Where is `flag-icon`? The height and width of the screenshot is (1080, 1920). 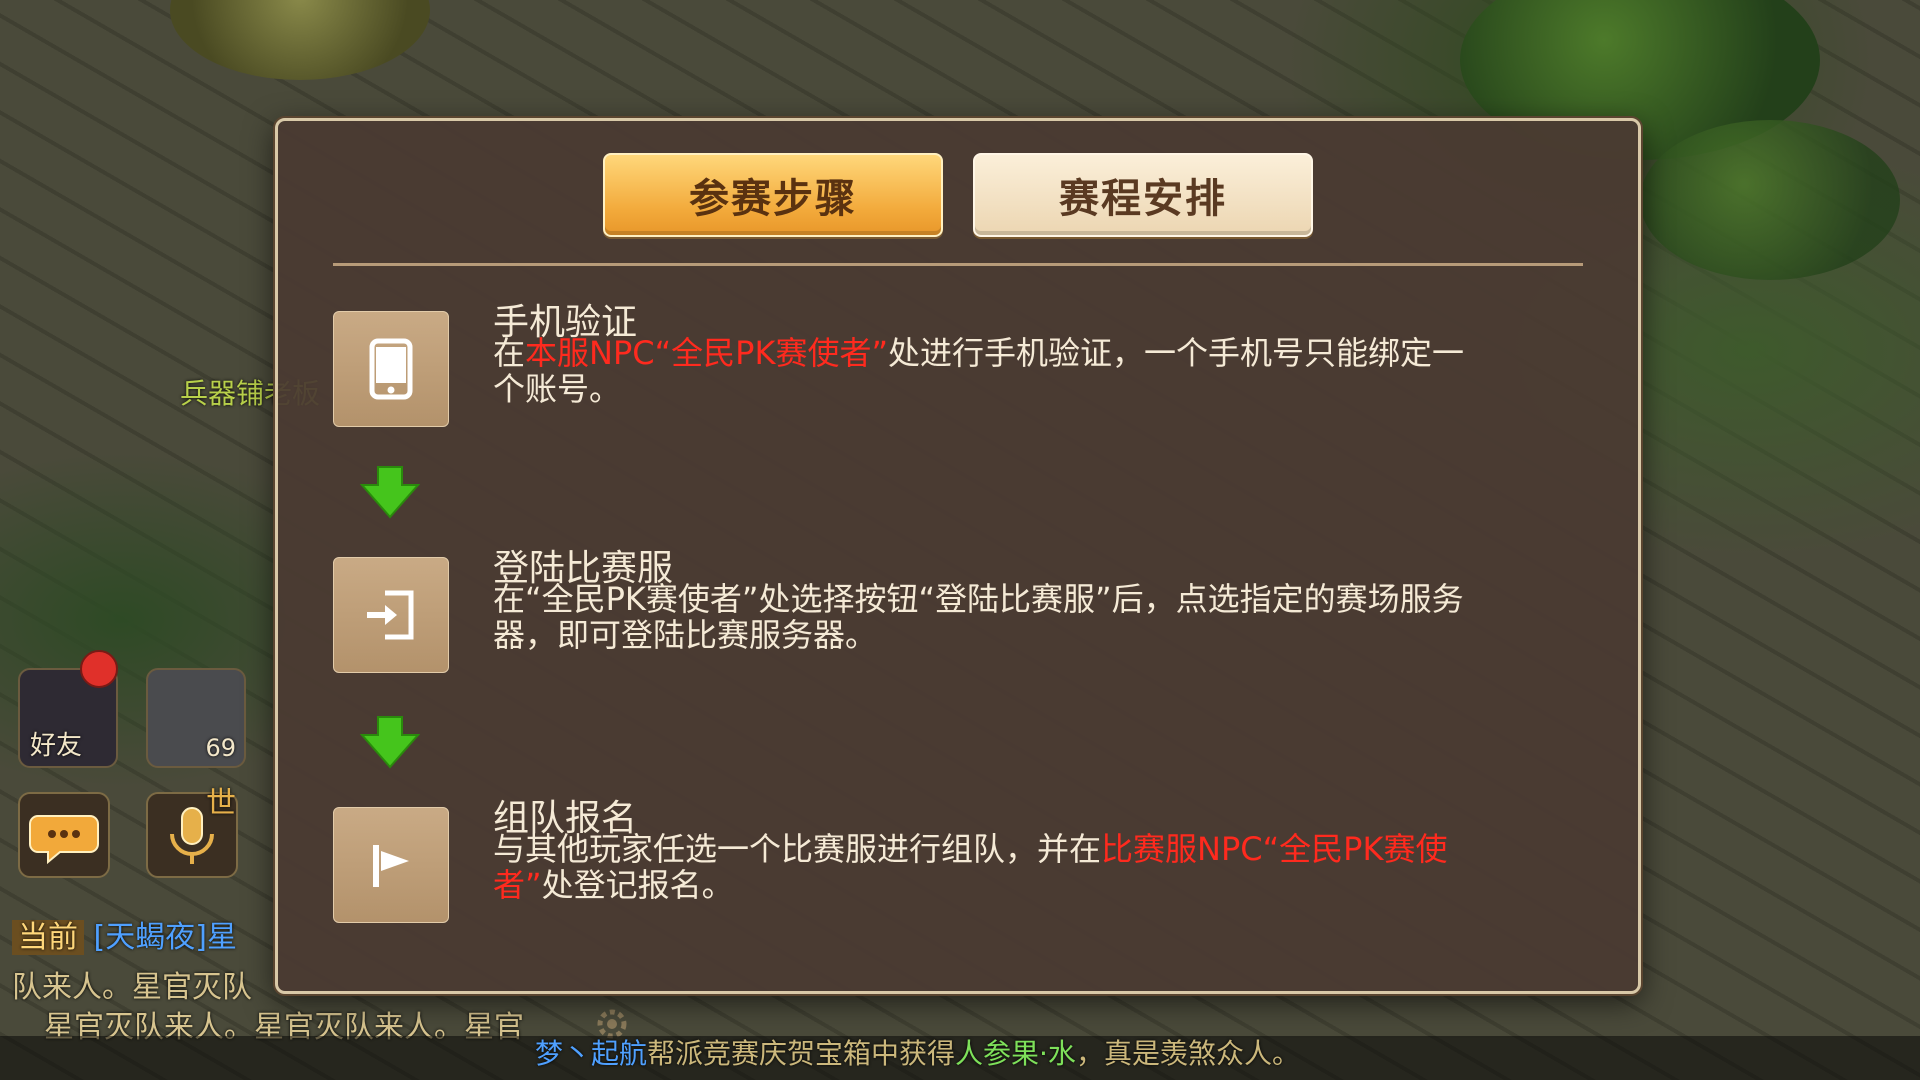
flag-icon is located at coordinates (391, 866).